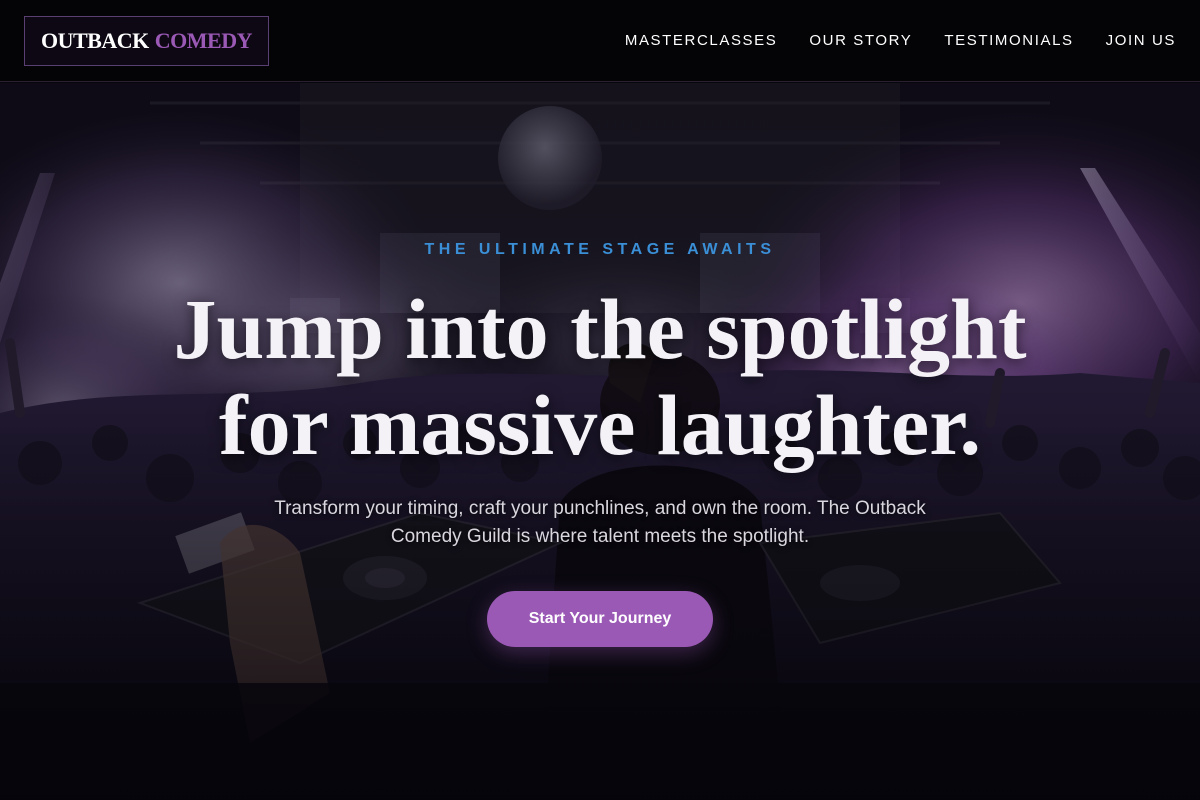 This screenshot has width=1200, height=800. Describe the element at coordinates (600, 329) in the screenshot. I see `headline-line-1: Jump into the spotlight` at that location.